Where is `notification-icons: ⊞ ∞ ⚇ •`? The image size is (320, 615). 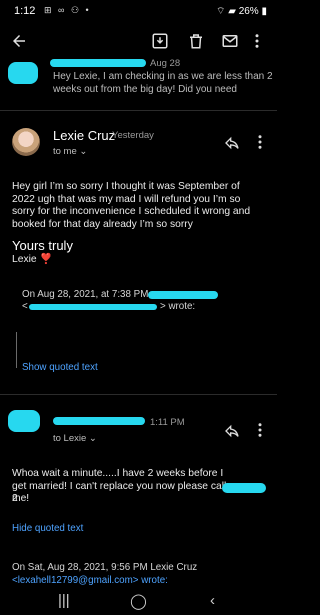
notification-icons: ⊞ ∞ ⚇ • is located at coordinates (67, 10).